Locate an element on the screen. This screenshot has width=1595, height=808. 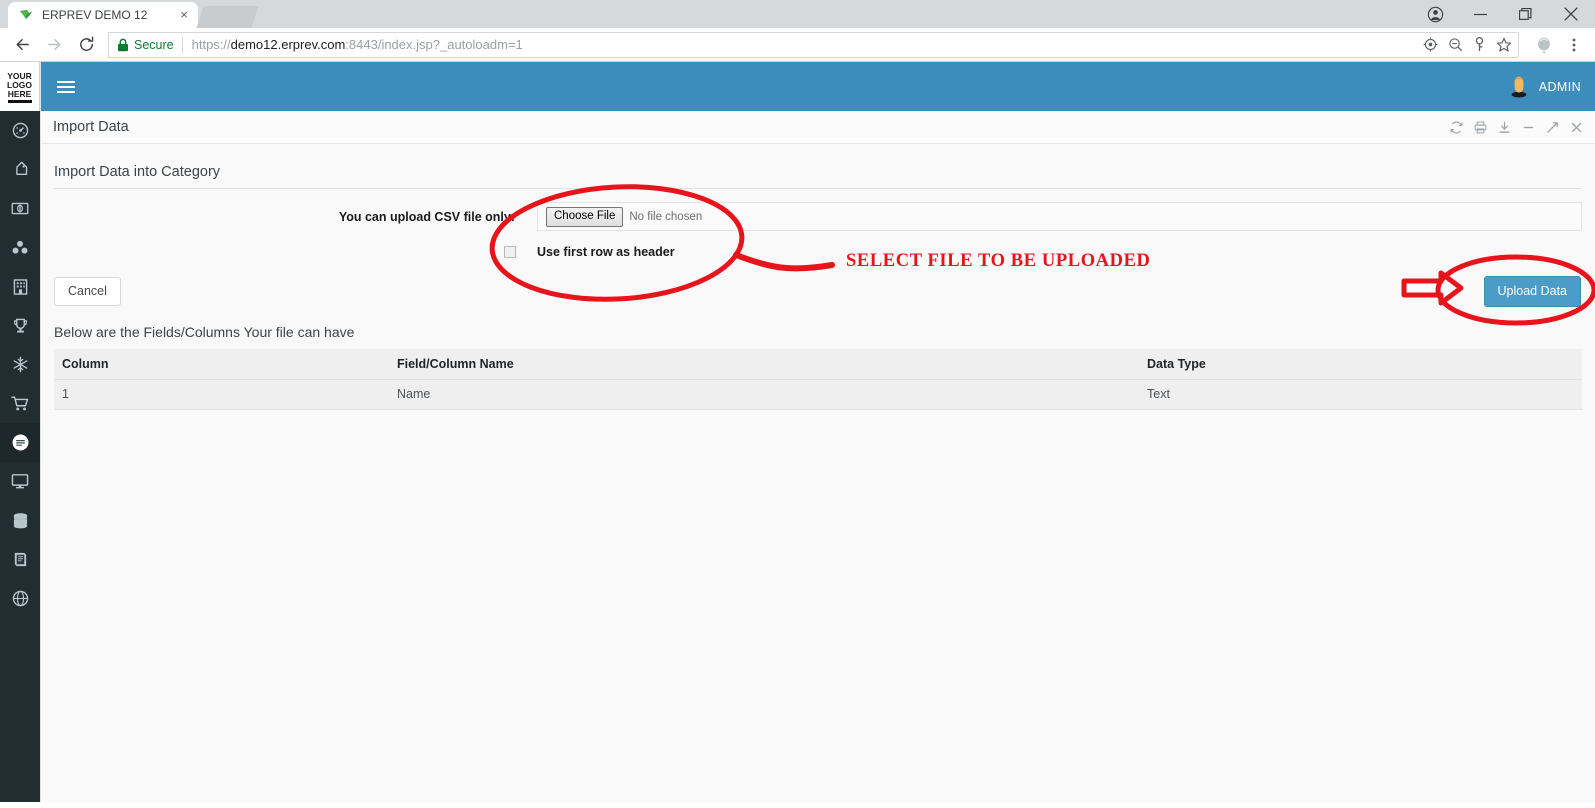
sidebar-item-building is located at coordinates (20, 286).